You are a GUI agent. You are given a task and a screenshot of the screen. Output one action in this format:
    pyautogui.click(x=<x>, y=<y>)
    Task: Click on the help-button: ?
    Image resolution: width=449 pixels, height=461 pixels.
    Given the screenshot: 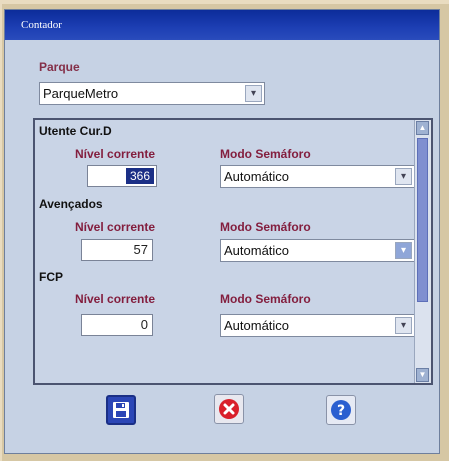 What is the action you would take?
    pyautogui.click(x=341, y=410)
    